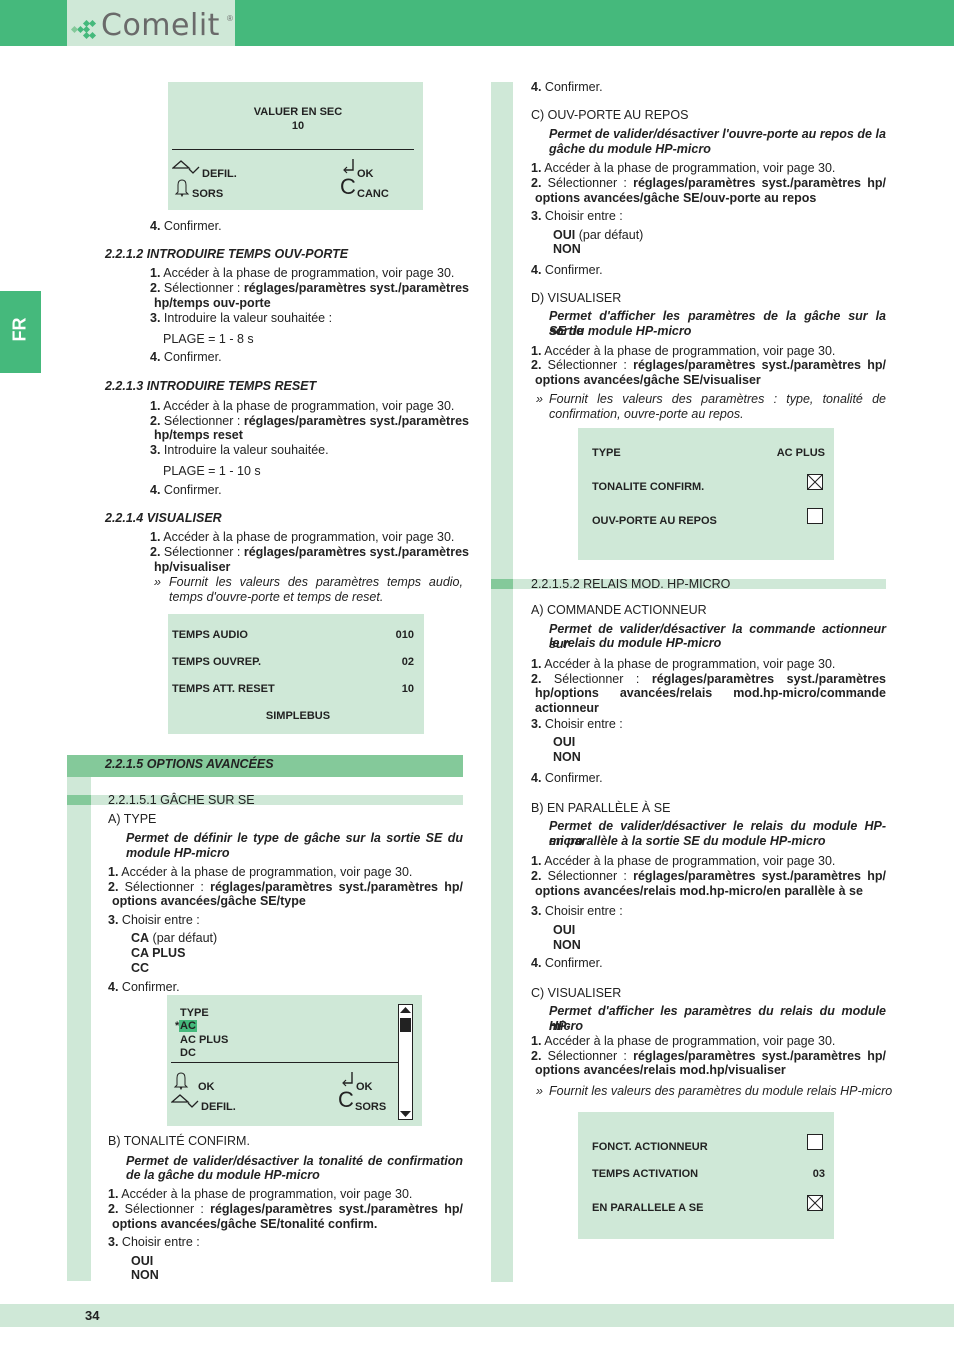 Image resolution: width=954 pixels, height=1351 pixels. Describe the element at coordinates (163, 518) in the screenshot. I see `section-2214-title: 2.2.1.4 VISUALISER` at that location.